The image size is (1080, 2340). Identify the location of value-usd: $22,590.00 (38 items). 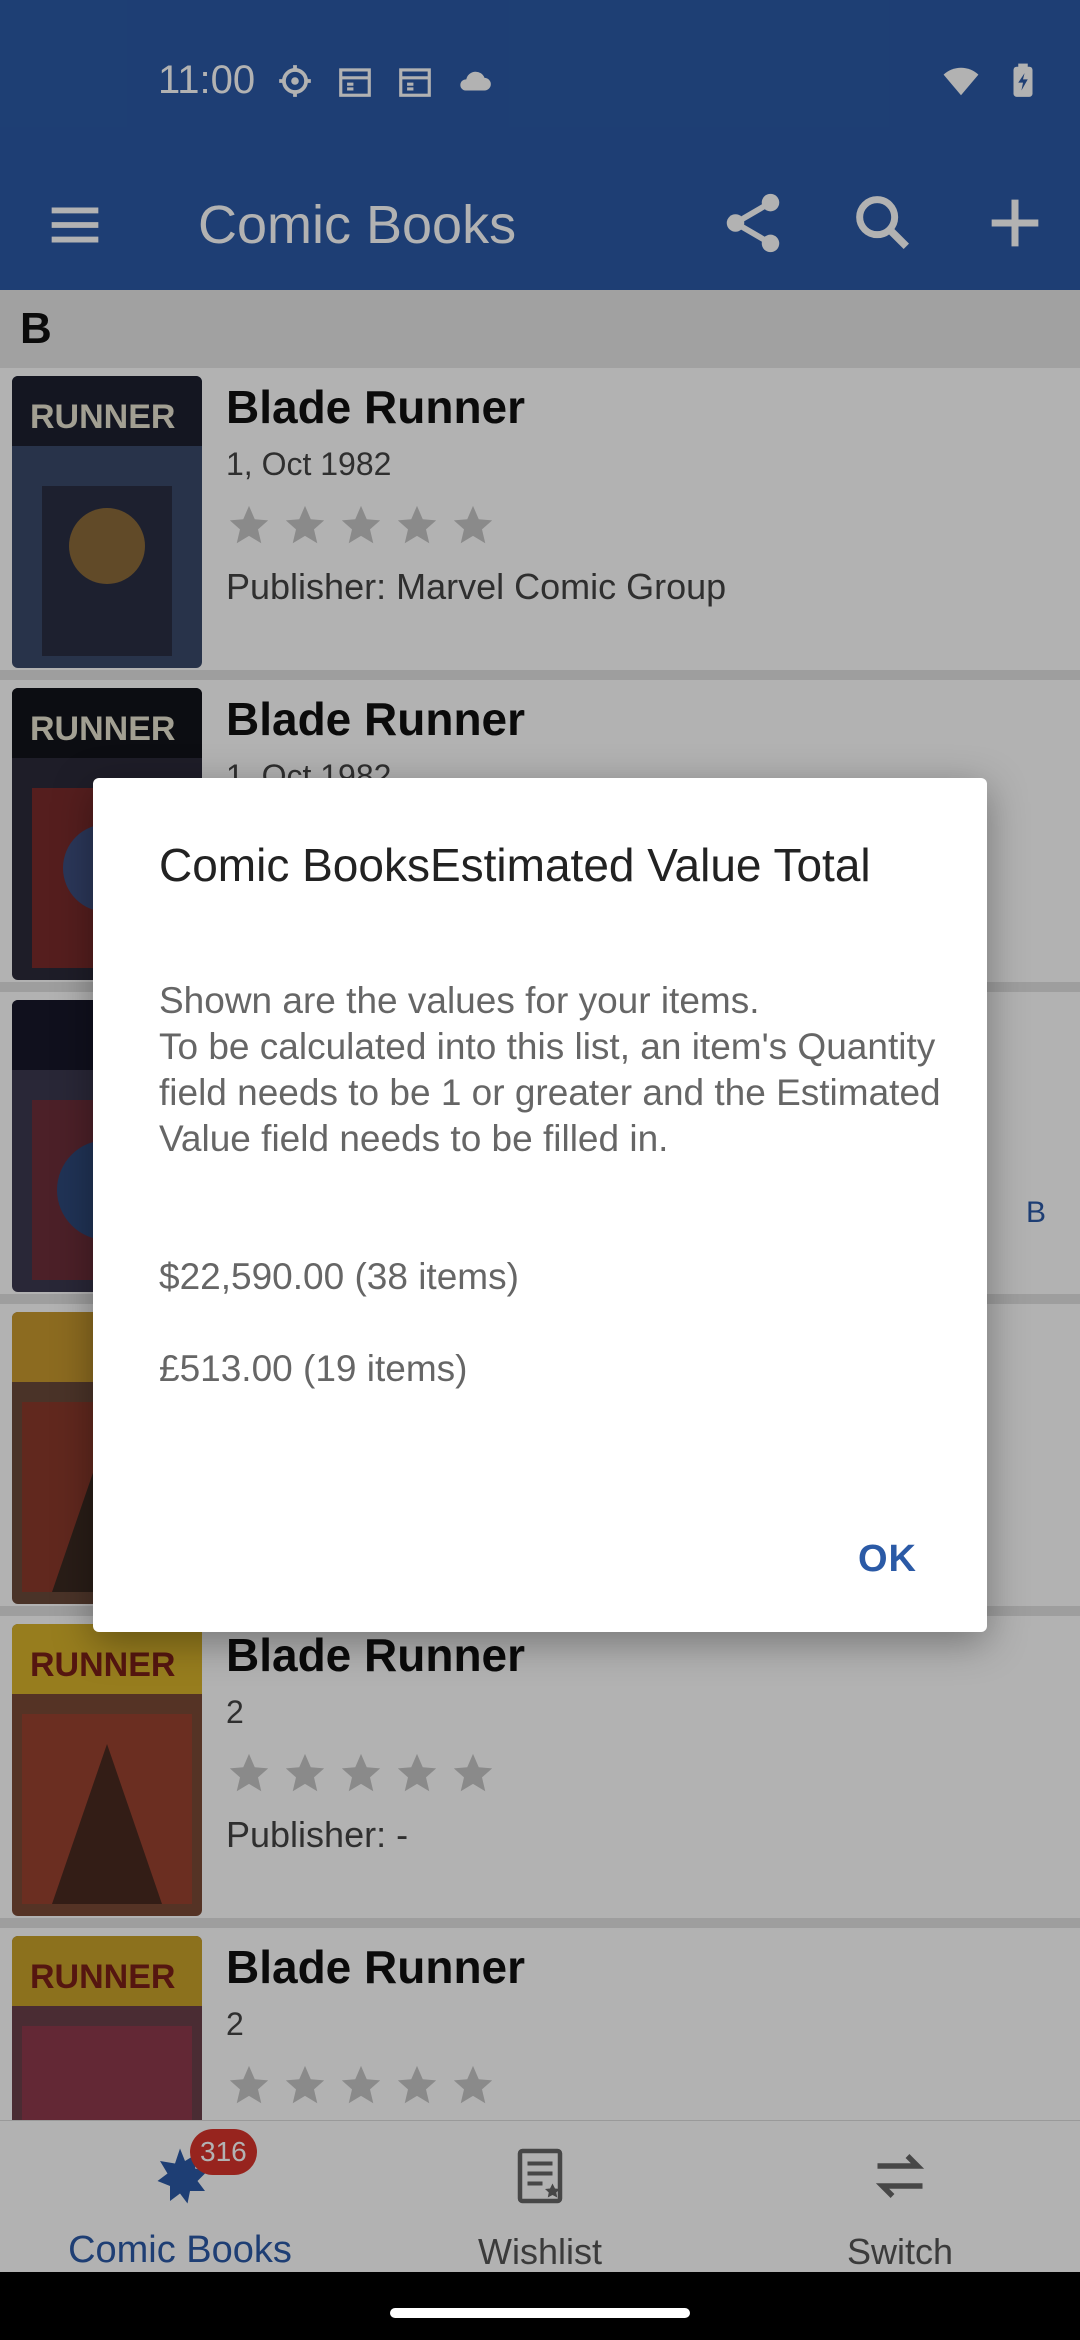
(339, 1276).